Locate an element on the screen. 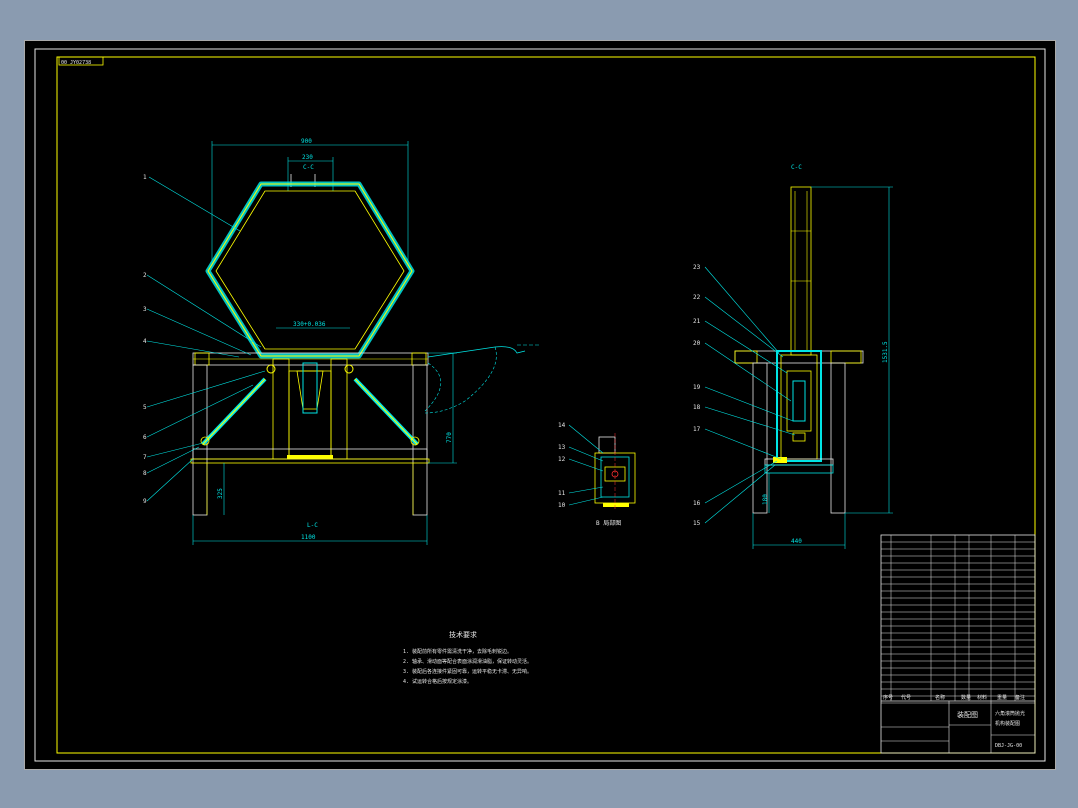 The height and width of the screenshot is (808, 1078). tech-req-line-3: 3. 装配后各连接件紧固可靠，运转平稳无卡滞、无异响。 is located at coordinates (467, 671).